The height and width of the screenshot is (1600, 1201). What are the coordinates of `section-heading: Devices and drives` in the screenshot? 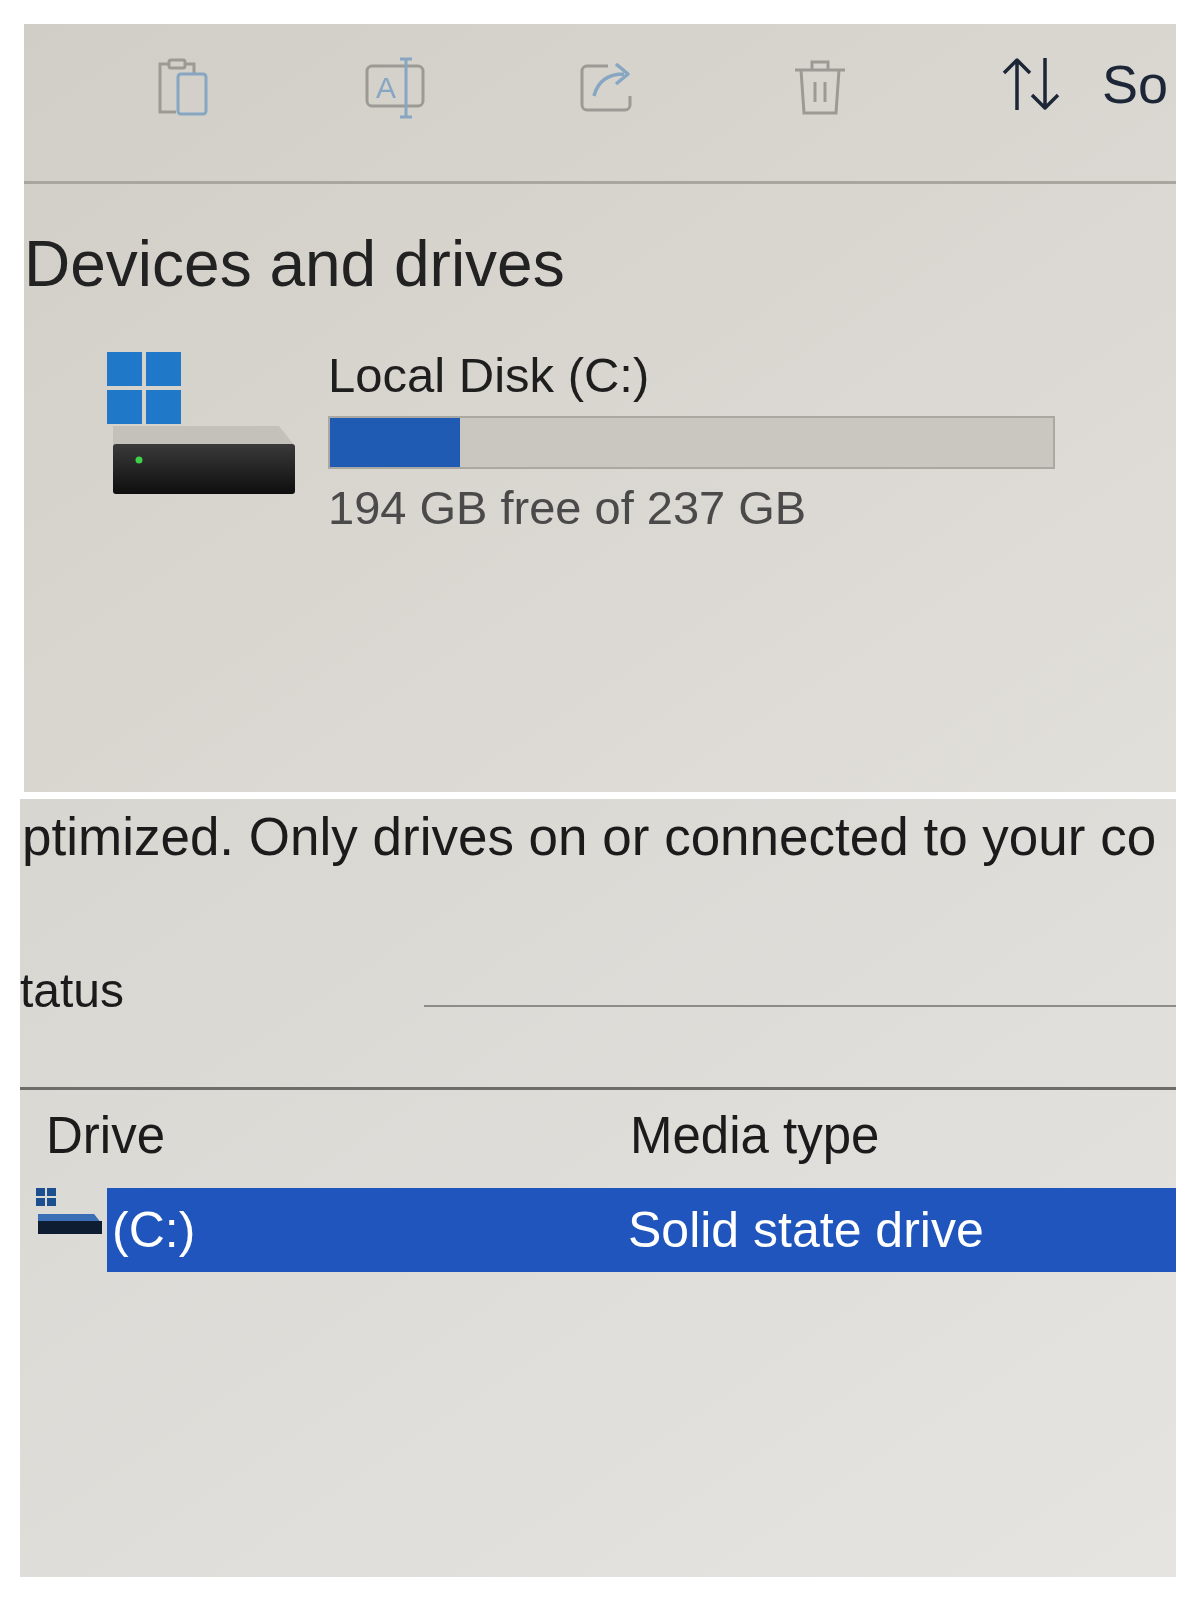 It's located at (295, 264).